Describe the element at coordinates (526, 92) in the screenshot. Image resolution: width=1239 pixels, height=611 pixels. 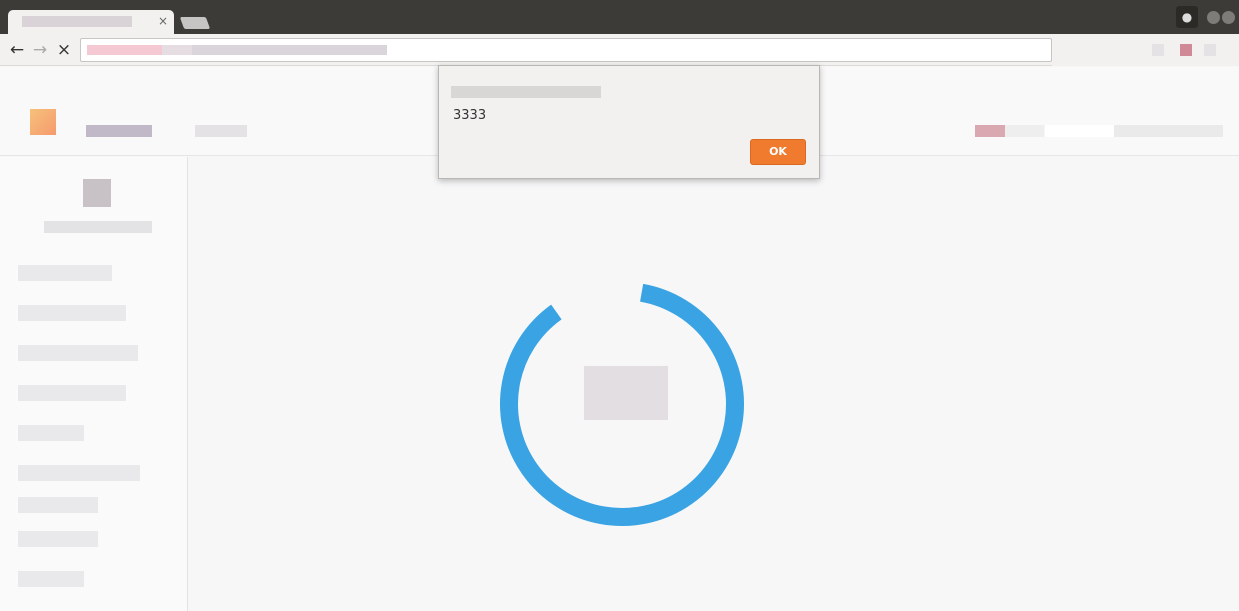
I see `alert-title` at that location.